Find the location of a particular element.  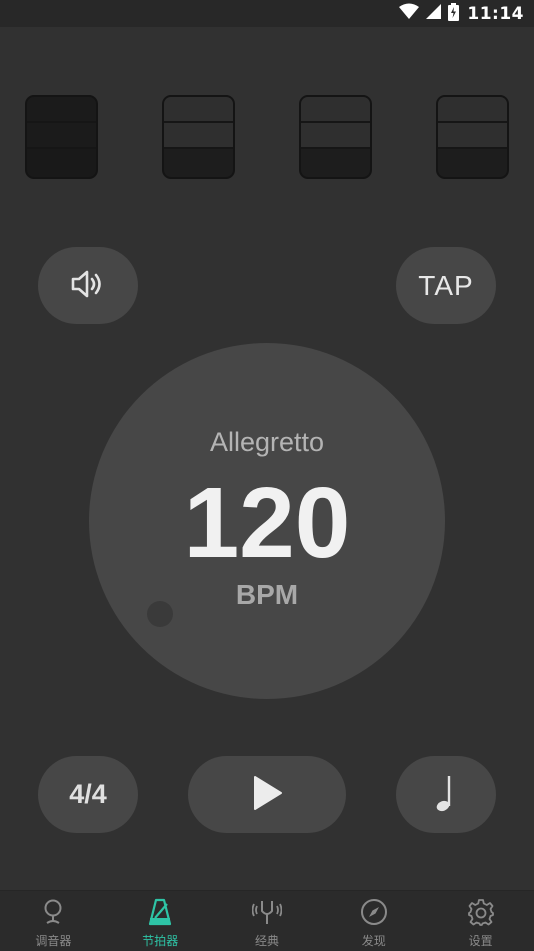

nav-label: 节拍器 is located at coordinates (160, 941).